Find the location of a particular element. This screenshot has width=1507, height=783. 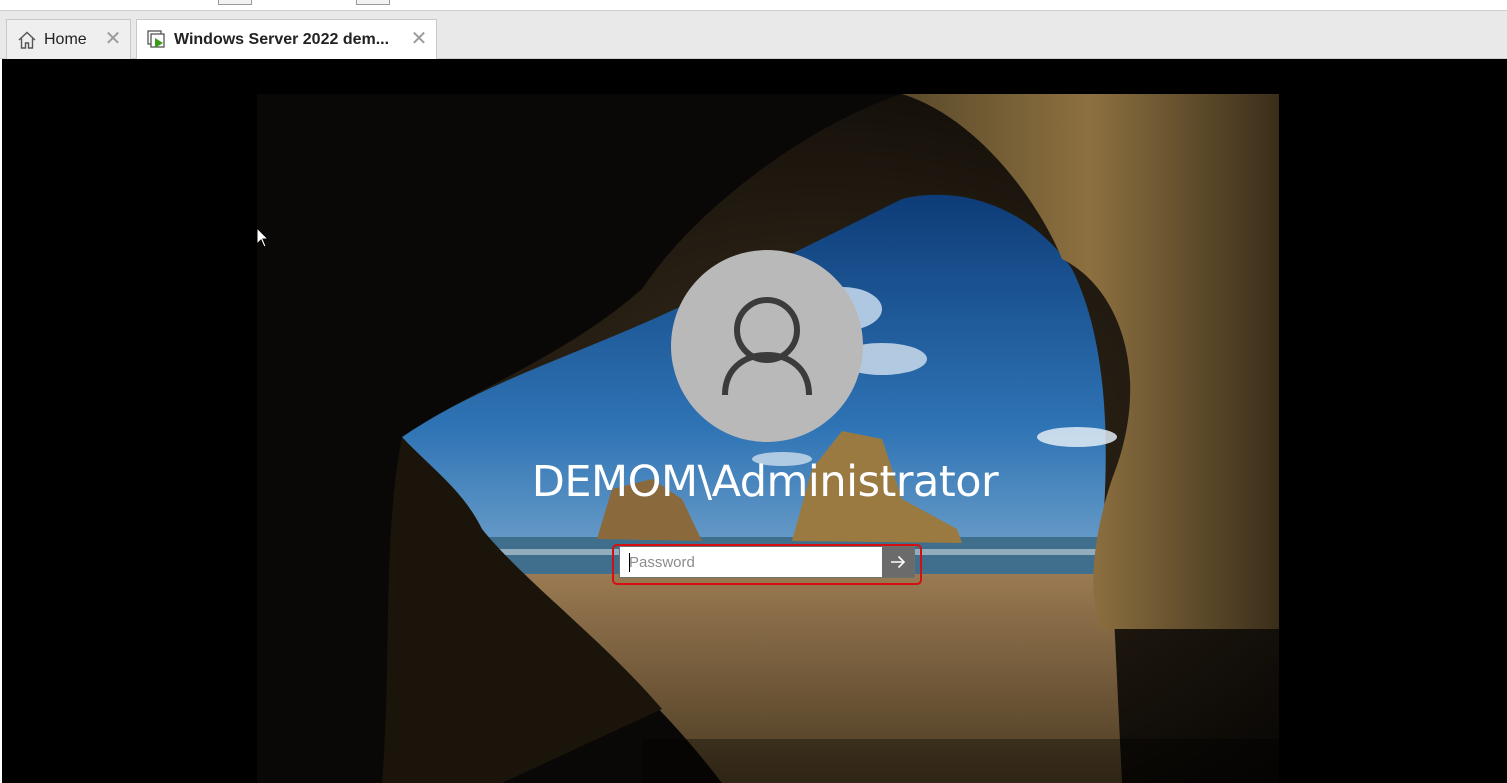

home-icon is located at coordinates (27, 40).